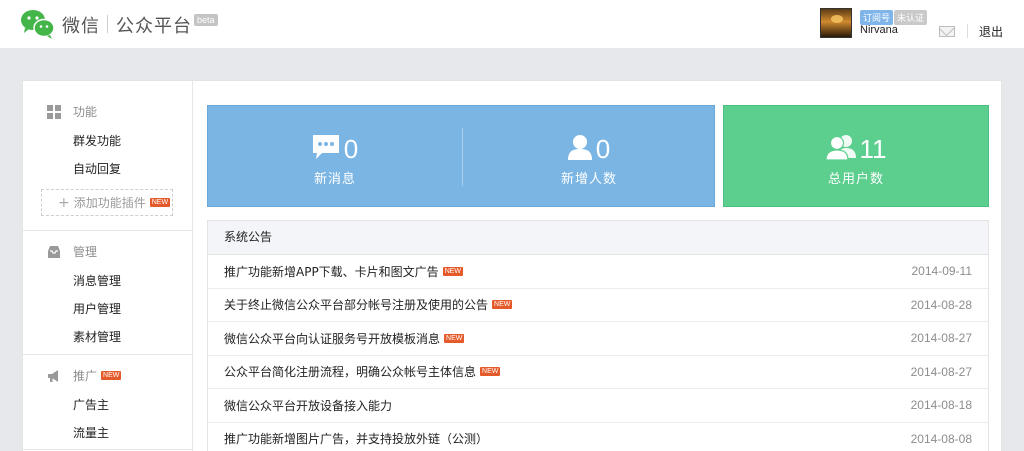 Image resolution: width=1024 pixels, height=451 pixels. What do you see at coordinates (942, 271) in the screenshot?
I see `announcement-date: 2014-09-11` at bounding box center [942, 271].